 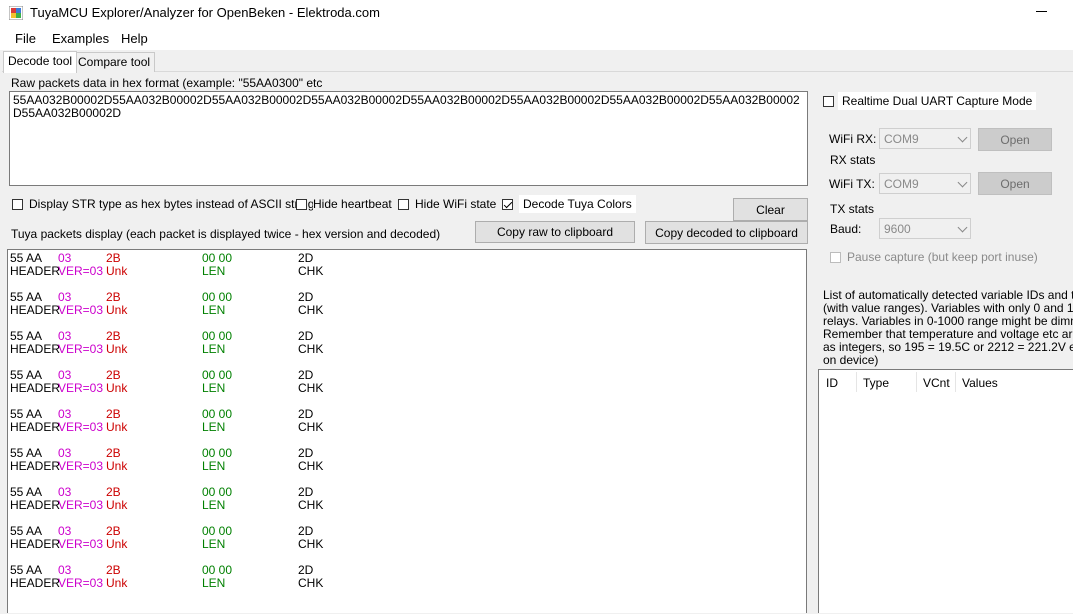 I want to click on app-icon, so click(x=16, y=13).